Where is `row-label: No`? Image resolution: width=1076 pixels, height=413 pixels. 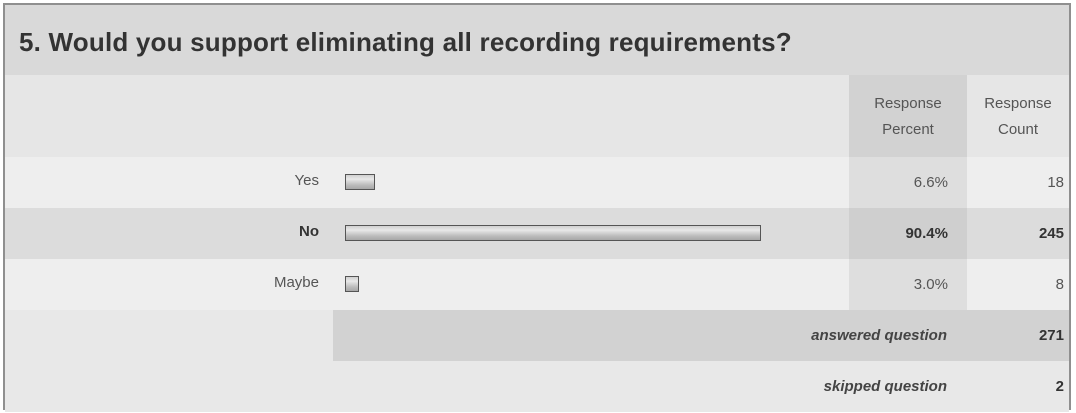
row-label: No is located at coordinates (309, 231).